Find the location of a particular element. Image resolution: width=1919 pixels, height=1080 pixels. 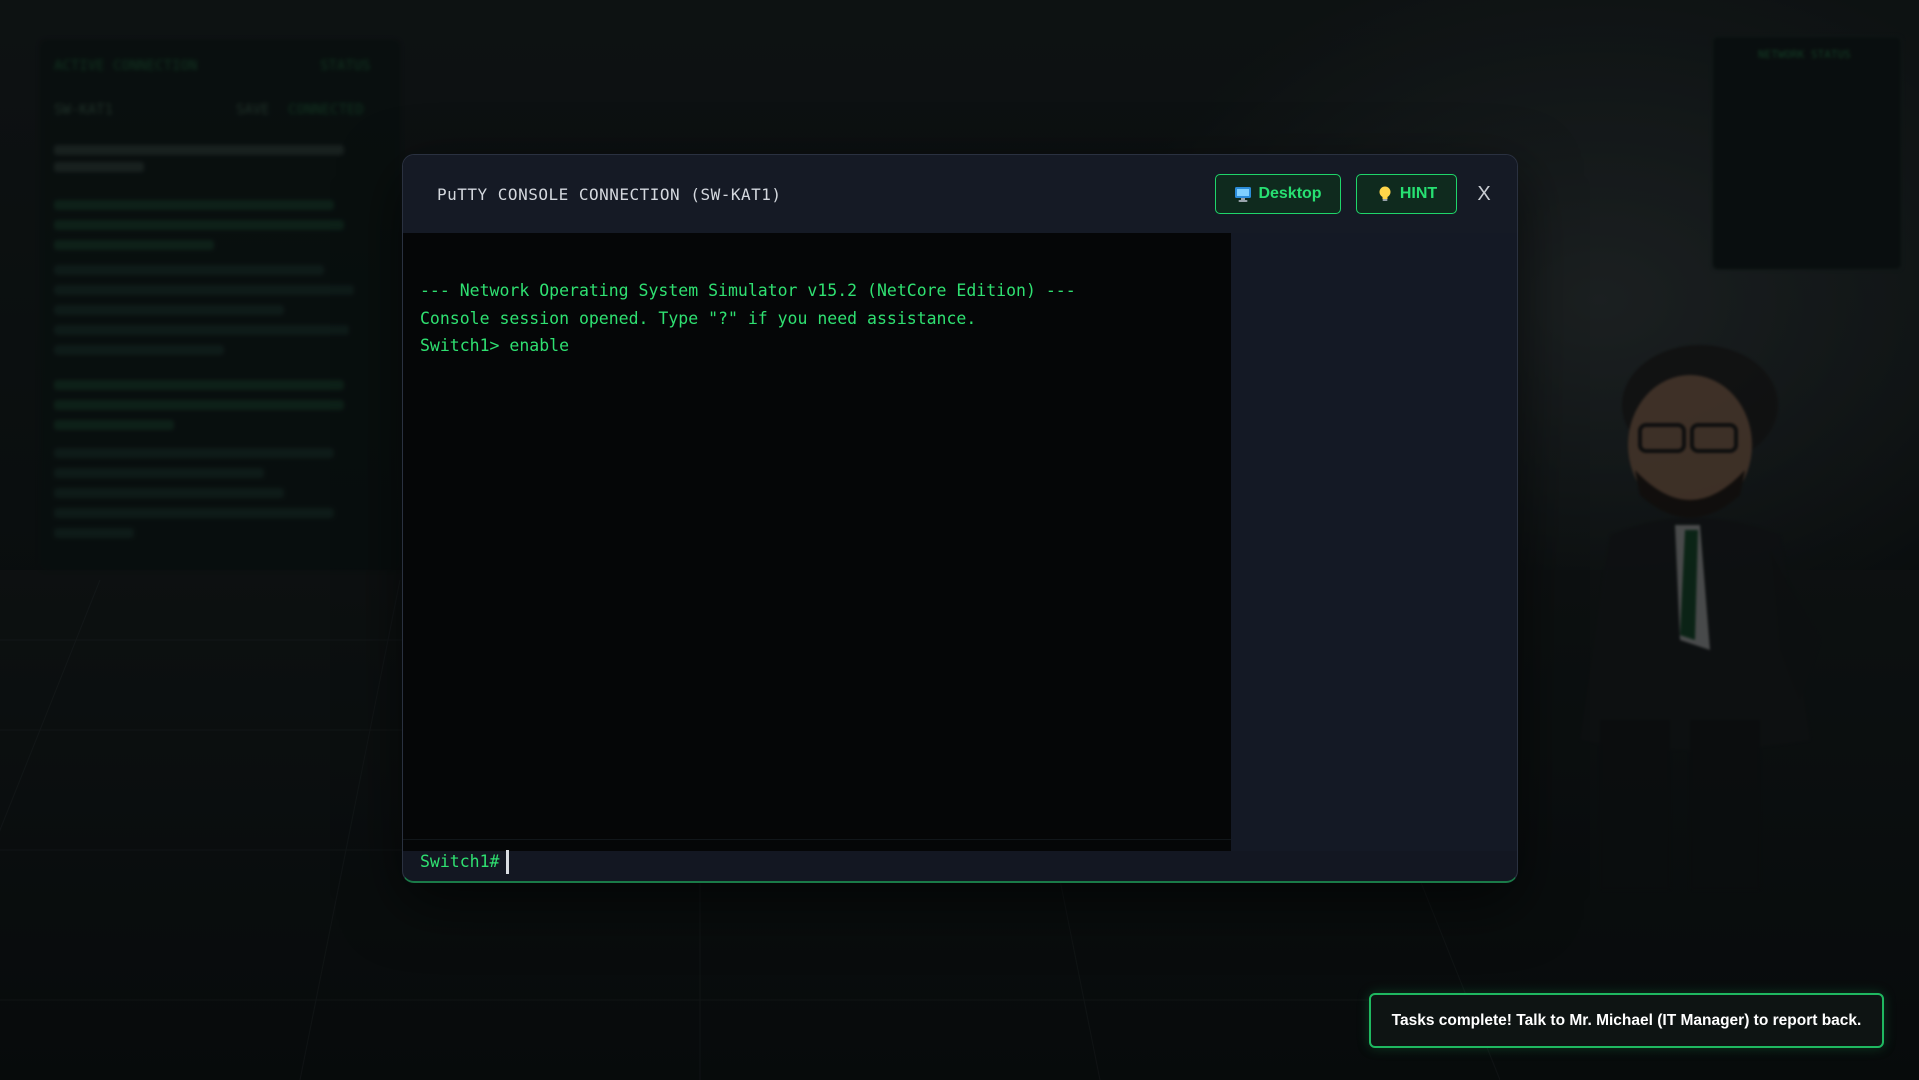

desktop-button: Desktop is located at coordinates (1278, 194).